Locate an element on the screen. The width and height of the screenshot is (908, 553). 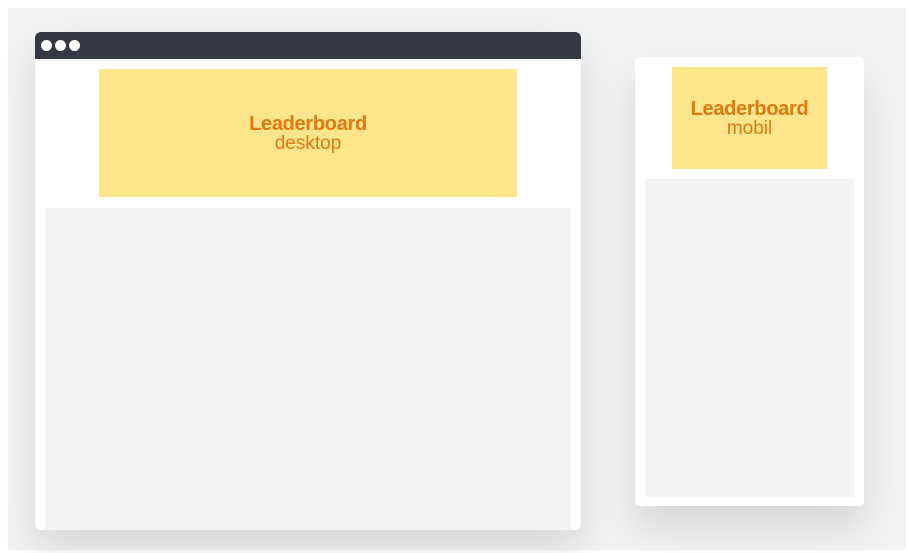
mobile-leaderboard-ad: Leaderboard mobil is located at coordinates (749, 118).